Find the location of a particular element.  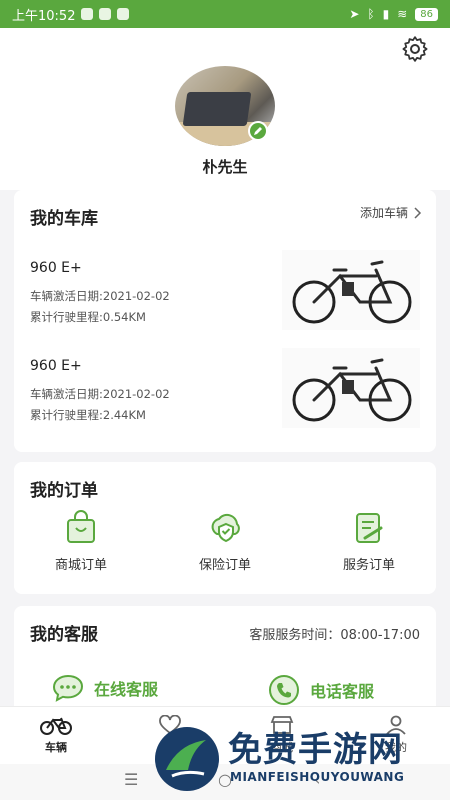

avatar-edit-icon is located at coordinates (258, 131).